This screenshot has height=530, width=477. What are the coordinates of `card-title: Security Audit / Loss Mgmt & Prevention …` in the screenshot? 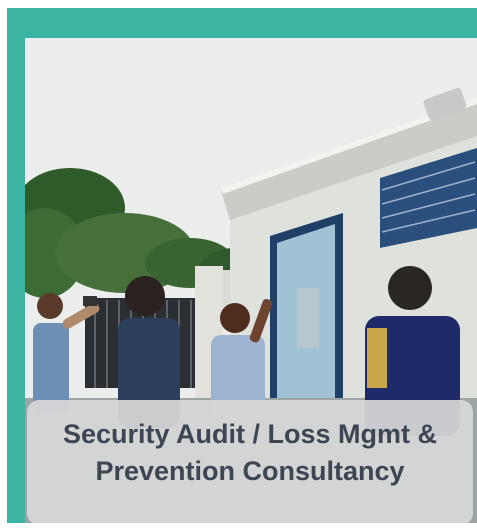 It's located at (250, 452).